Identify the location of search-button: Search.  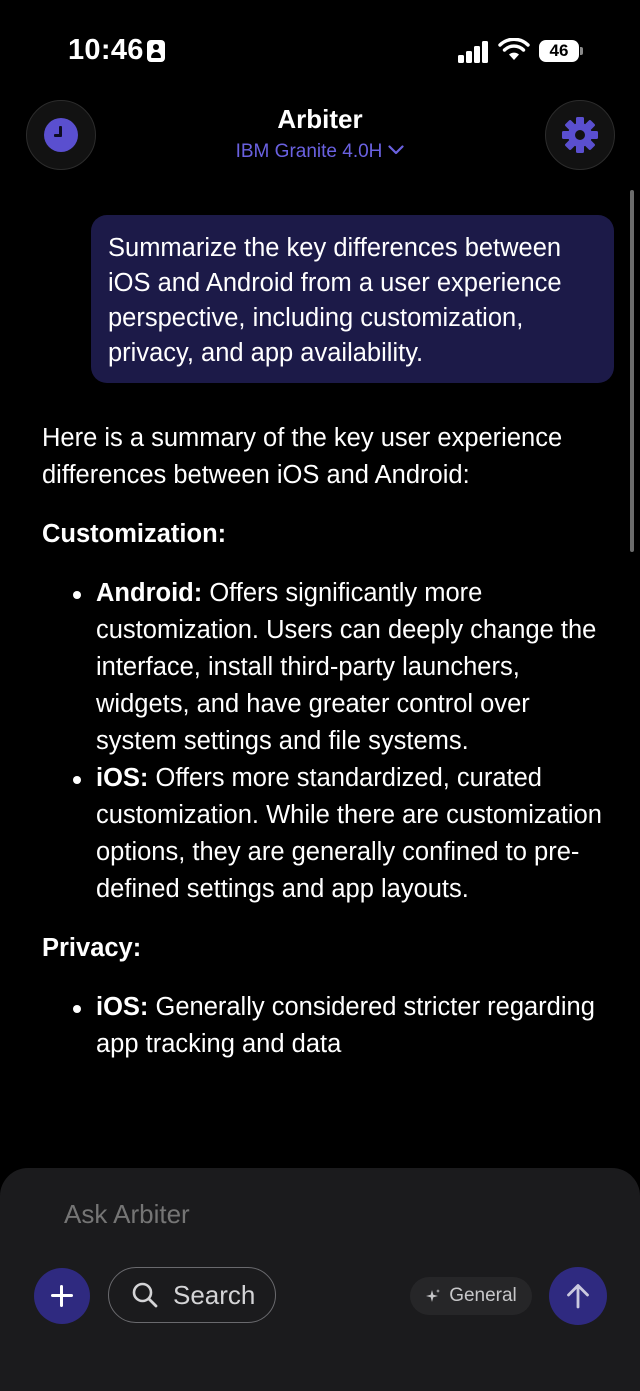
(192, 1295).